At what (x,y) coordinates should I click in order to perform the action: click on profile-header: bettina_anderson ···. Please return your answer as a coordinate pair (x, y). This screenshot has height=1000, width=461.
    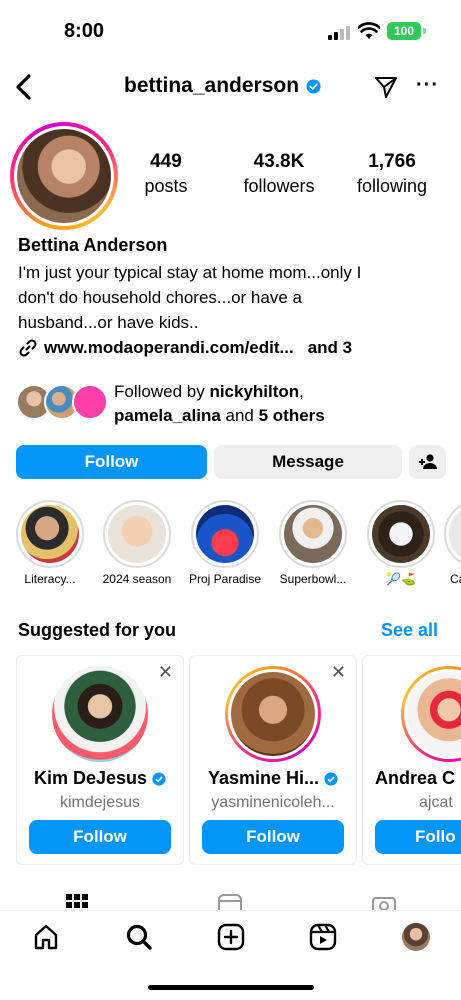
    Looking at the image, I should click on (230, 88).